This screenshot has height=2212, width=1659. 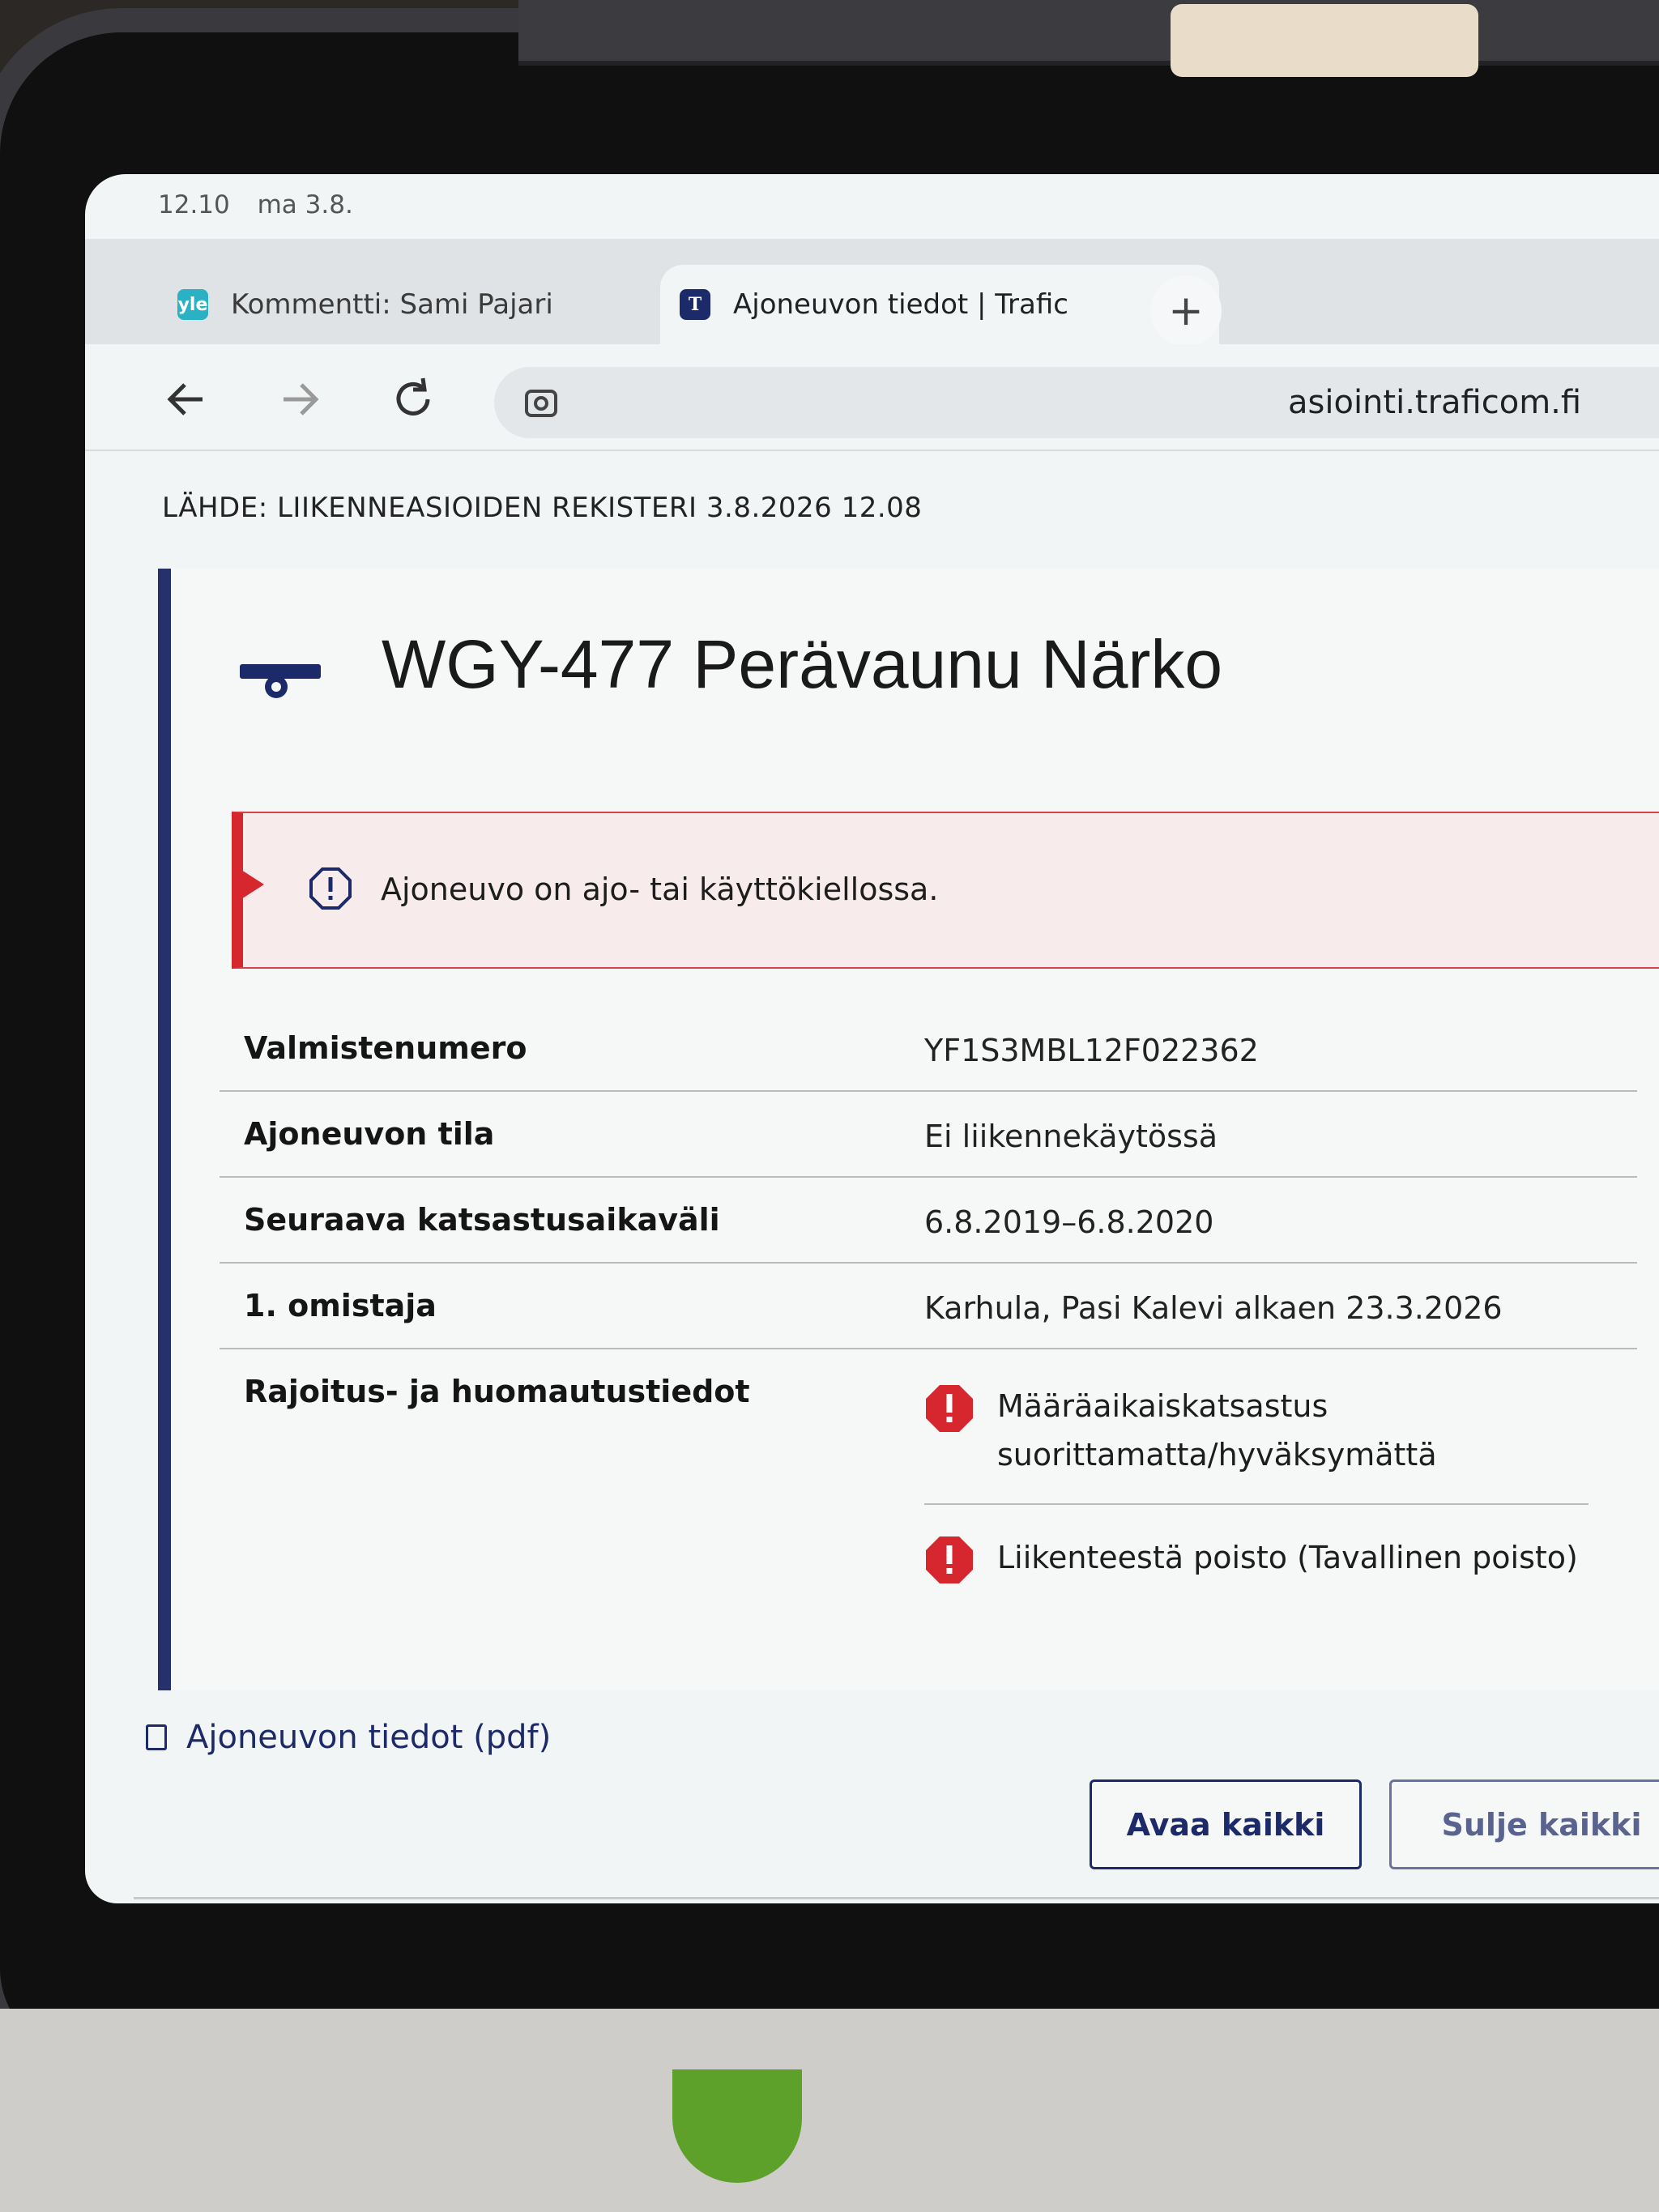 What do you see at coordinates (1287, 1557) in the screenshot?
I see `restriction-text: Liikenteestä poisto (Tavallinen poisto)` at bounding box center [1287, 1557].